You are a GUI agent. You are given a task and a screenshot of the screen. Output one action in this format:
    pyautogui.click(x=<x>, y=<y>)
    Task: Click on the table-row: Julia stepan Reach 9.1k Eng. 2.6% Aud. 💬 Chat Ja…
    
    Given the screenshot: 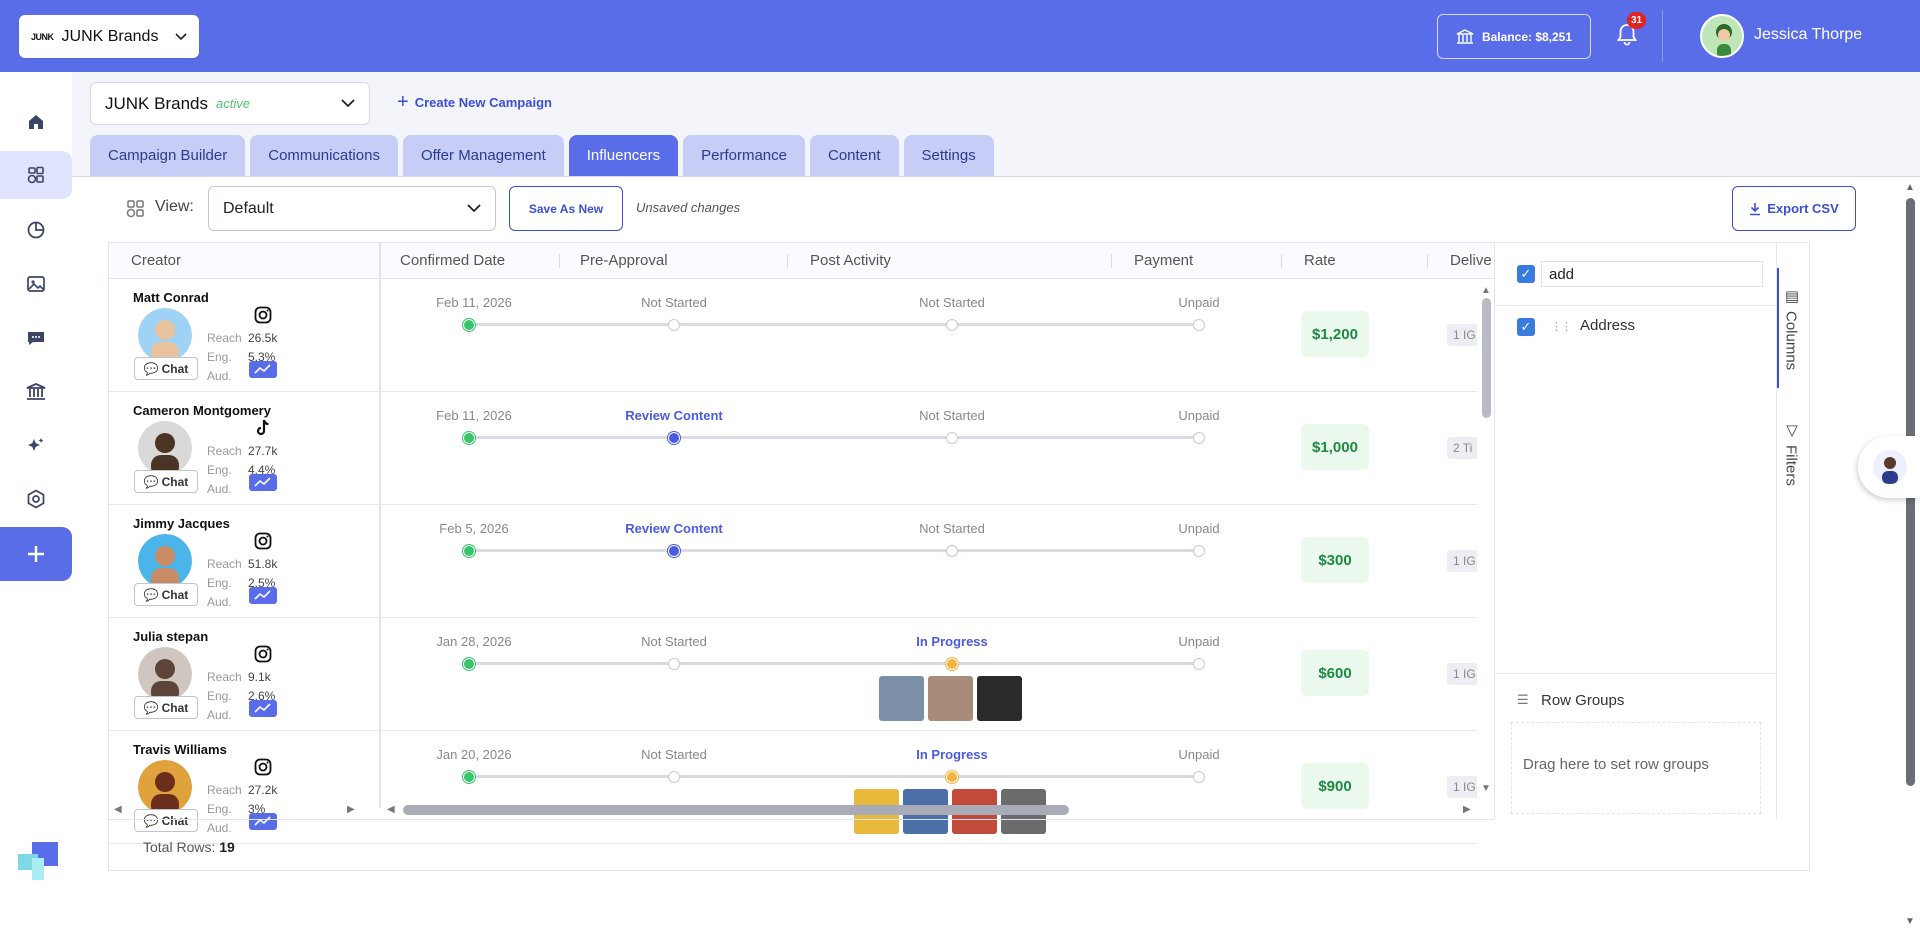 What is the action you would take?
    pyautogui.click(x=793, y=674)
    